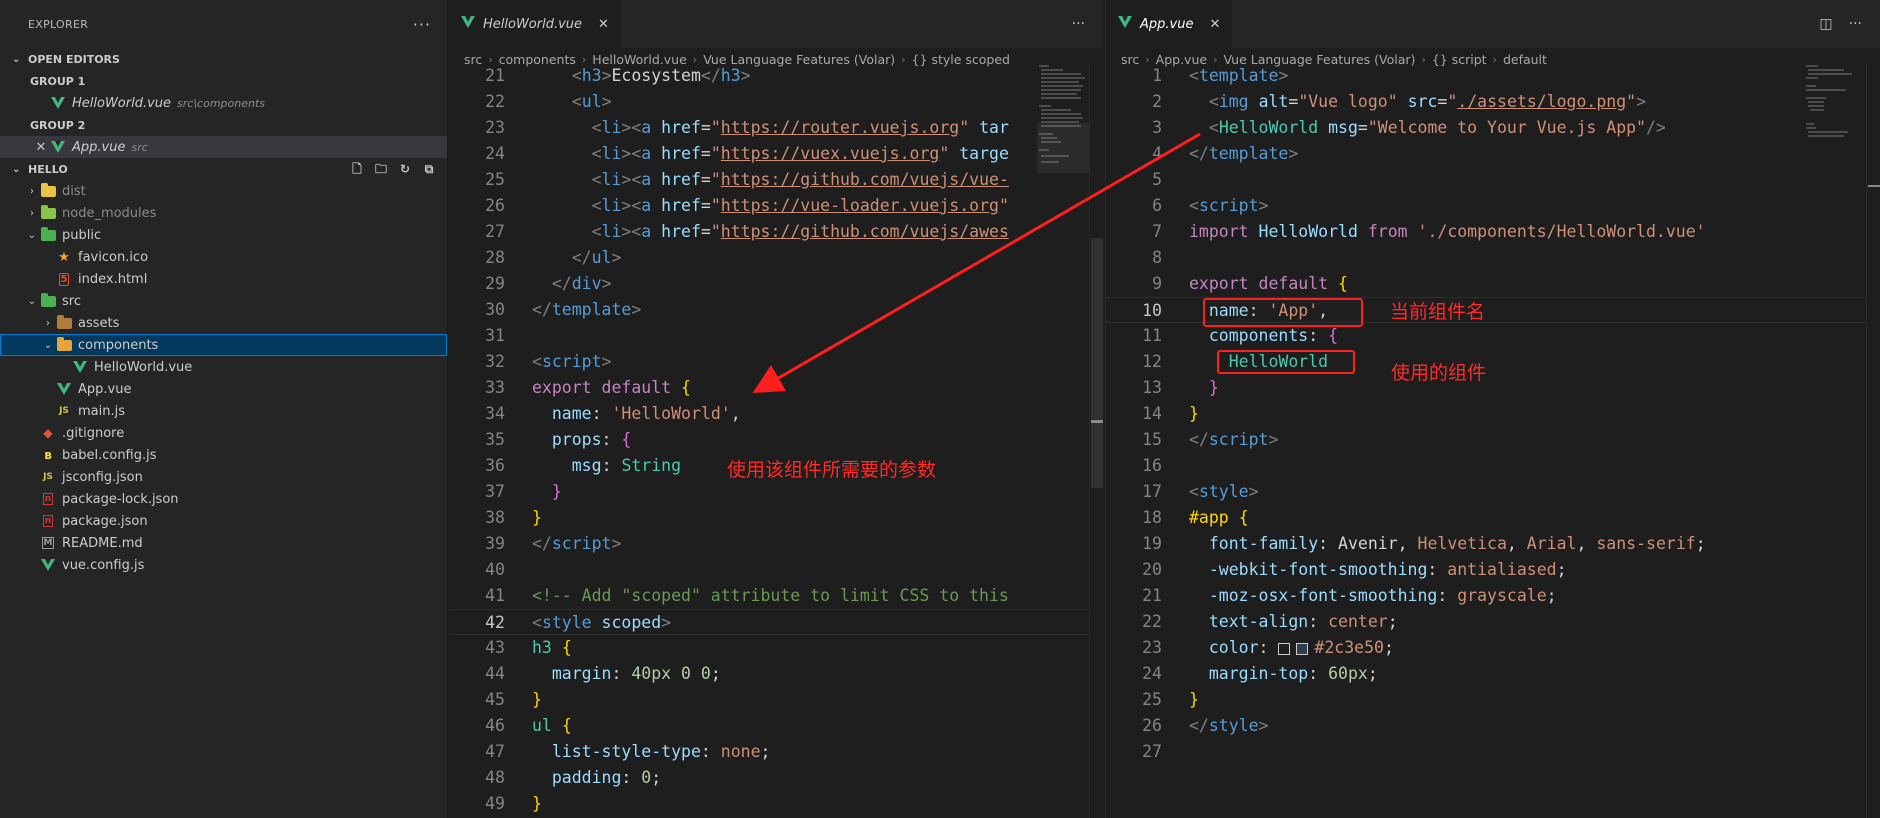  Describe the element at coordinates (776, 362) in the screenshot. I see `code-line: 32 <script>` at that location.